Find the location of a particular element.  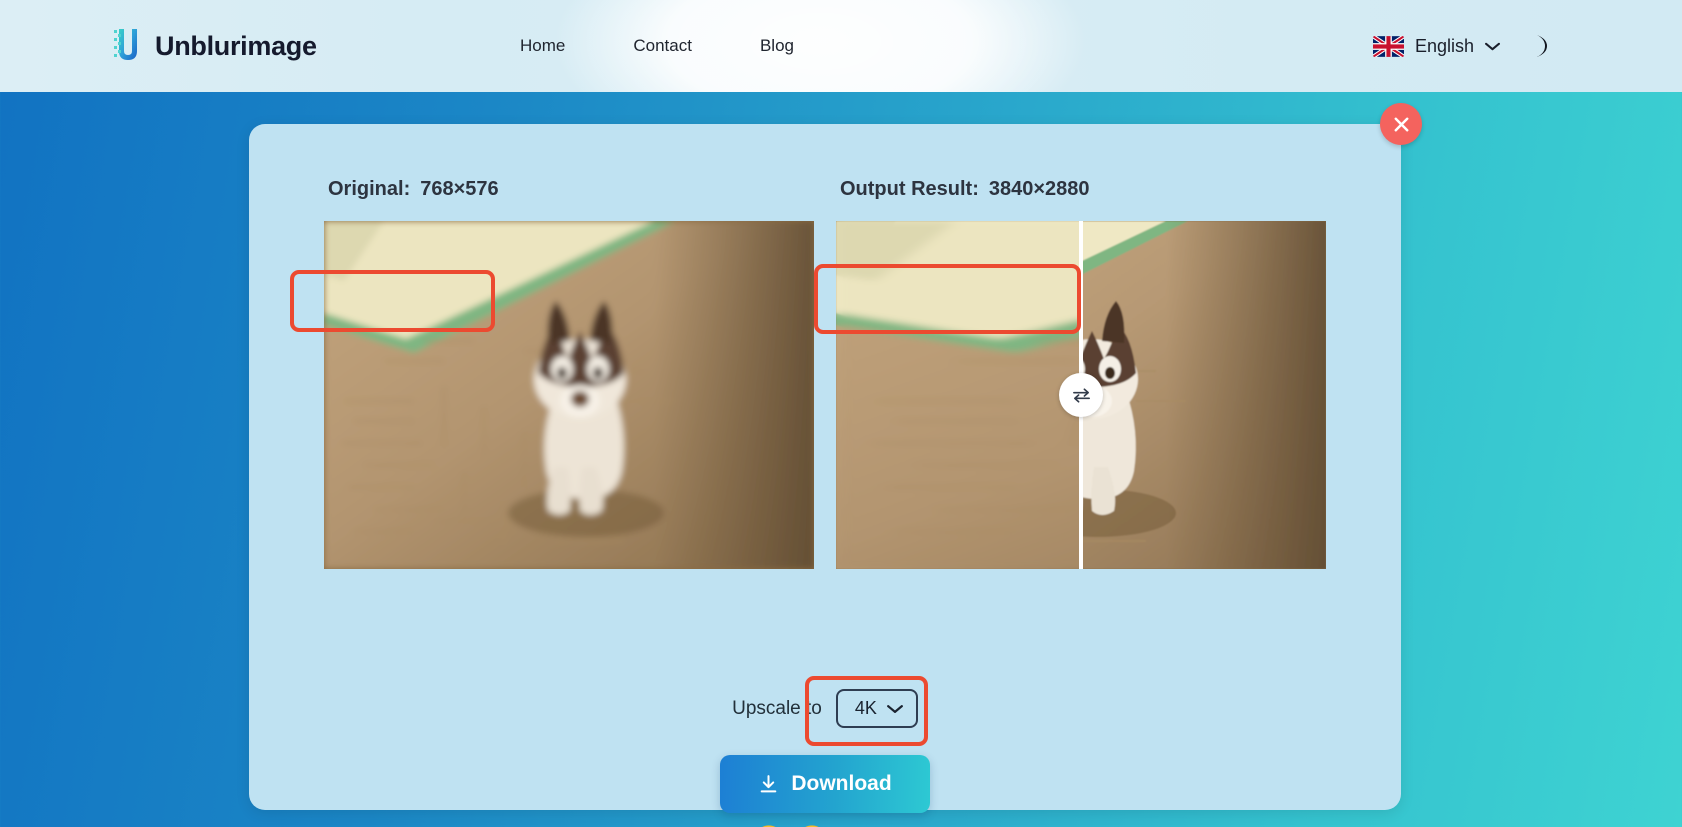

language-label: English is located at coordinates (1444, 45).